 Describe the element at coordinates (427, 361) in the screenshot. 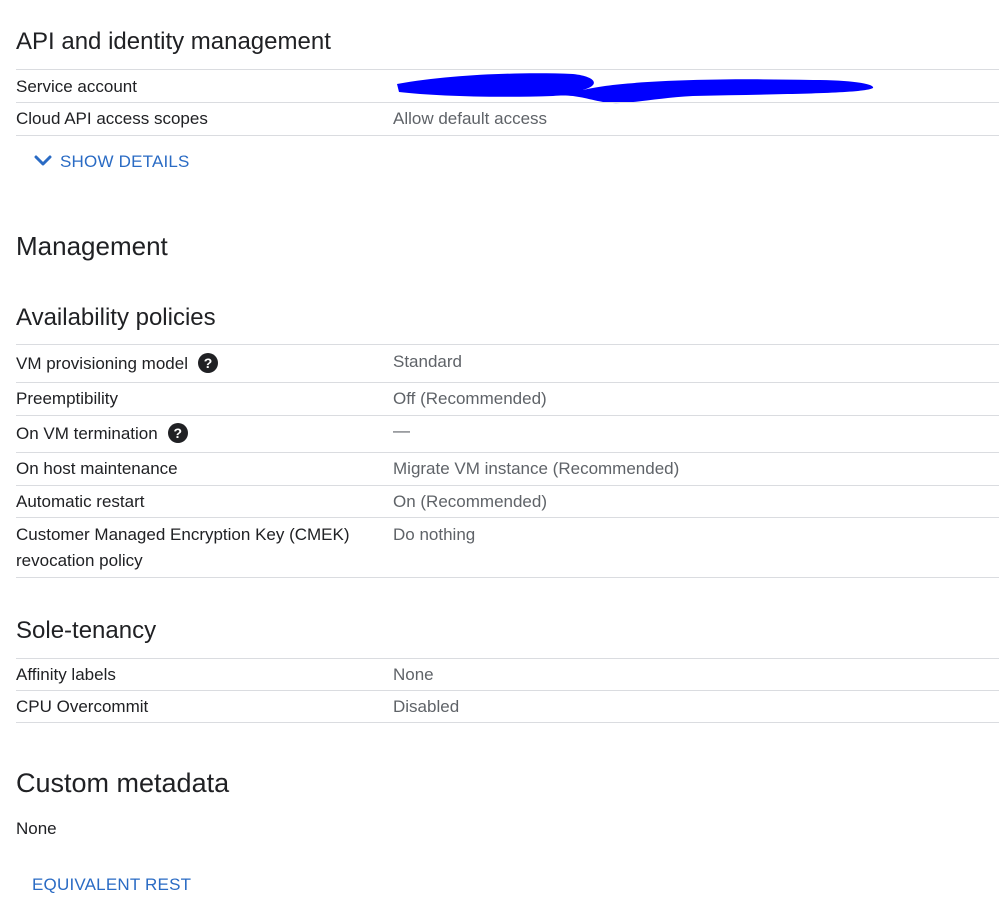

I see `vm-provisioning-model-value: Standard` at that location.